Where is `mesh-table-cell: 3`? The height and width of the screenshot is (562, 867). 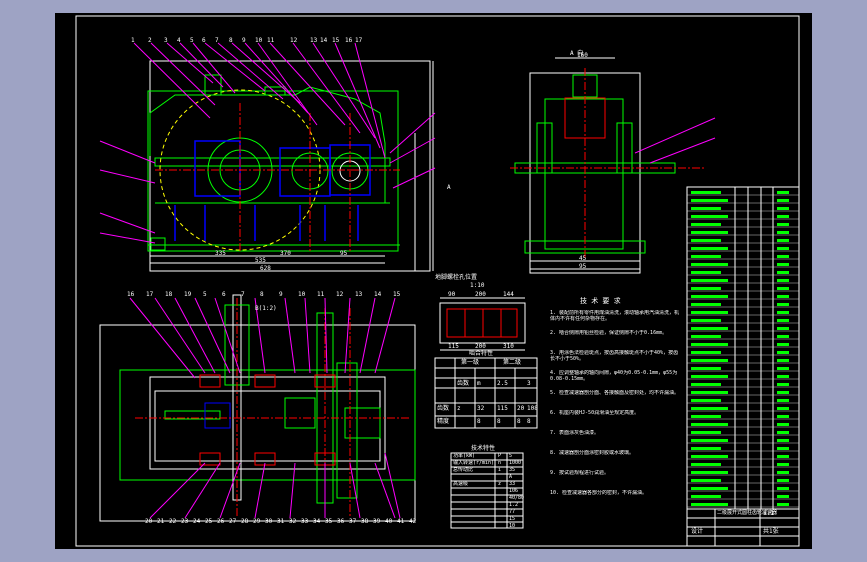
mesh-table-cell: 3 is located at coordinates (529, 383).